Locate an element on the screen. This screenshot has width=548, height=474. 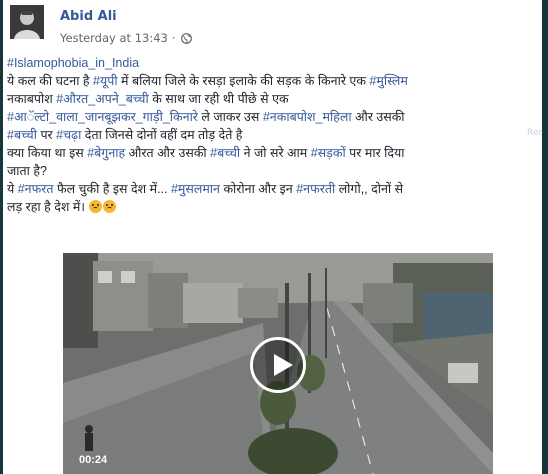
hashtag-link: #बेगुनाह is located at coordinates (106, 153).